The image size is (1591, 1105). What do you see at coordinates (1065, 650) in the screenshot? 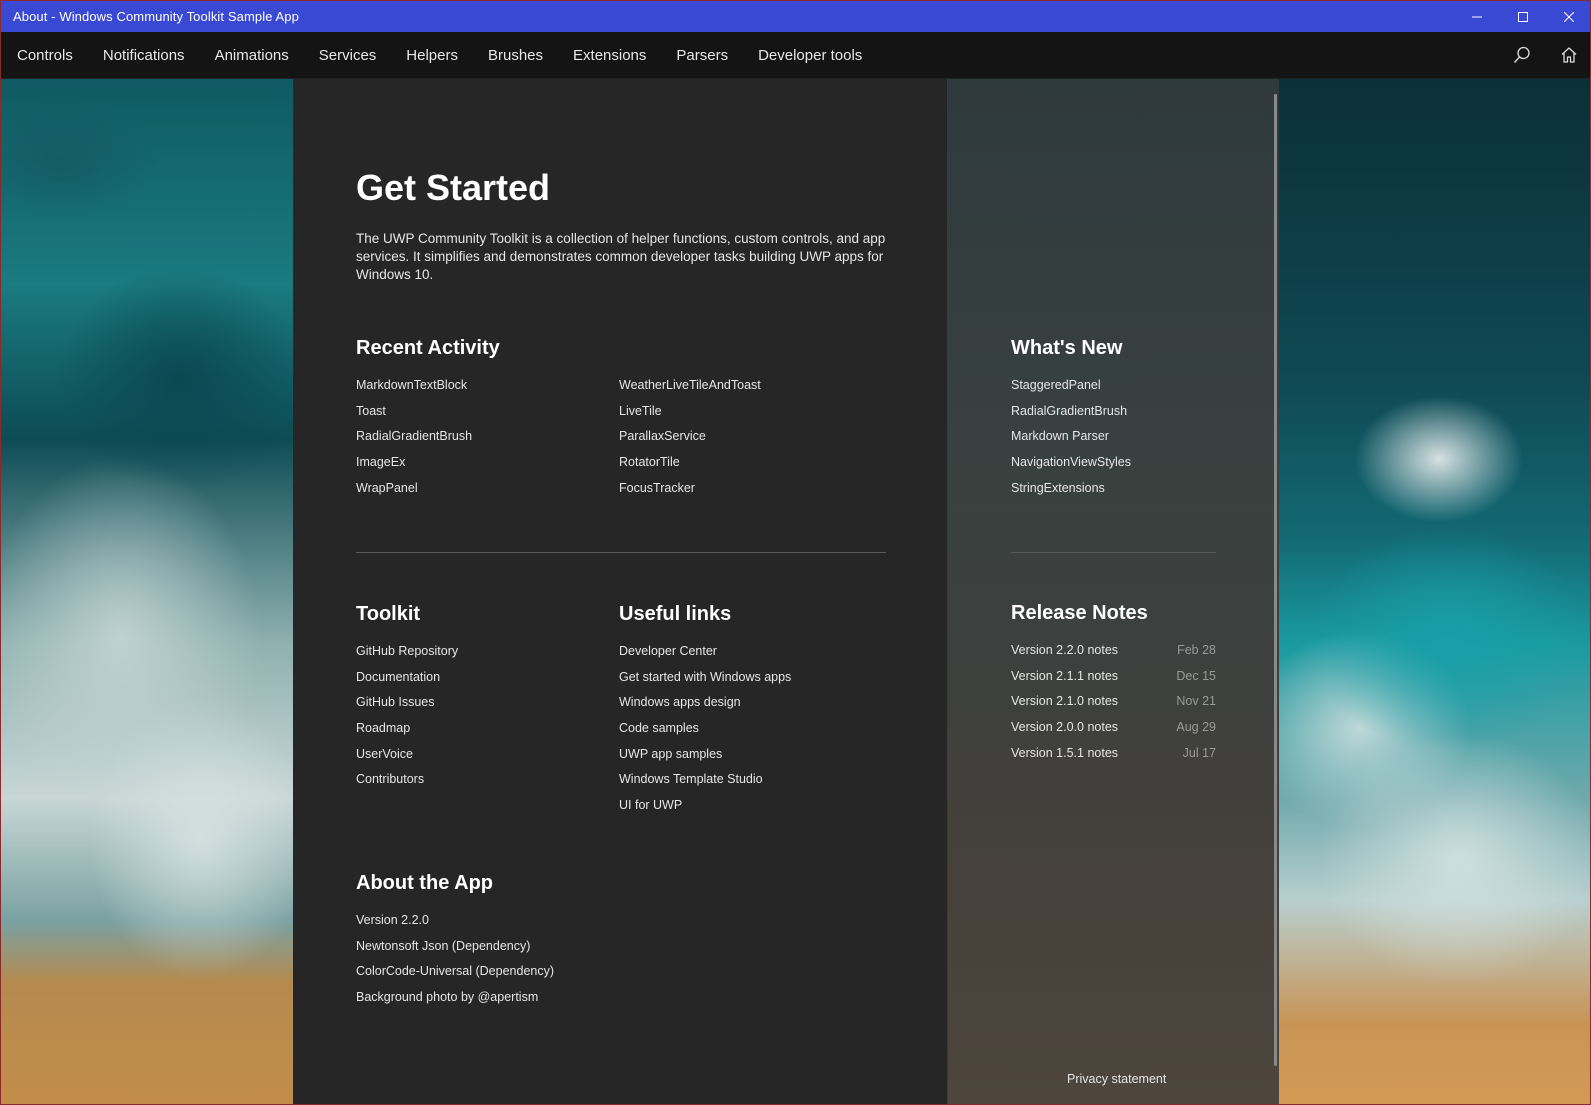
I see `release-note-label: Version 2.2.0 notes` at bounding box center [1065, 650].